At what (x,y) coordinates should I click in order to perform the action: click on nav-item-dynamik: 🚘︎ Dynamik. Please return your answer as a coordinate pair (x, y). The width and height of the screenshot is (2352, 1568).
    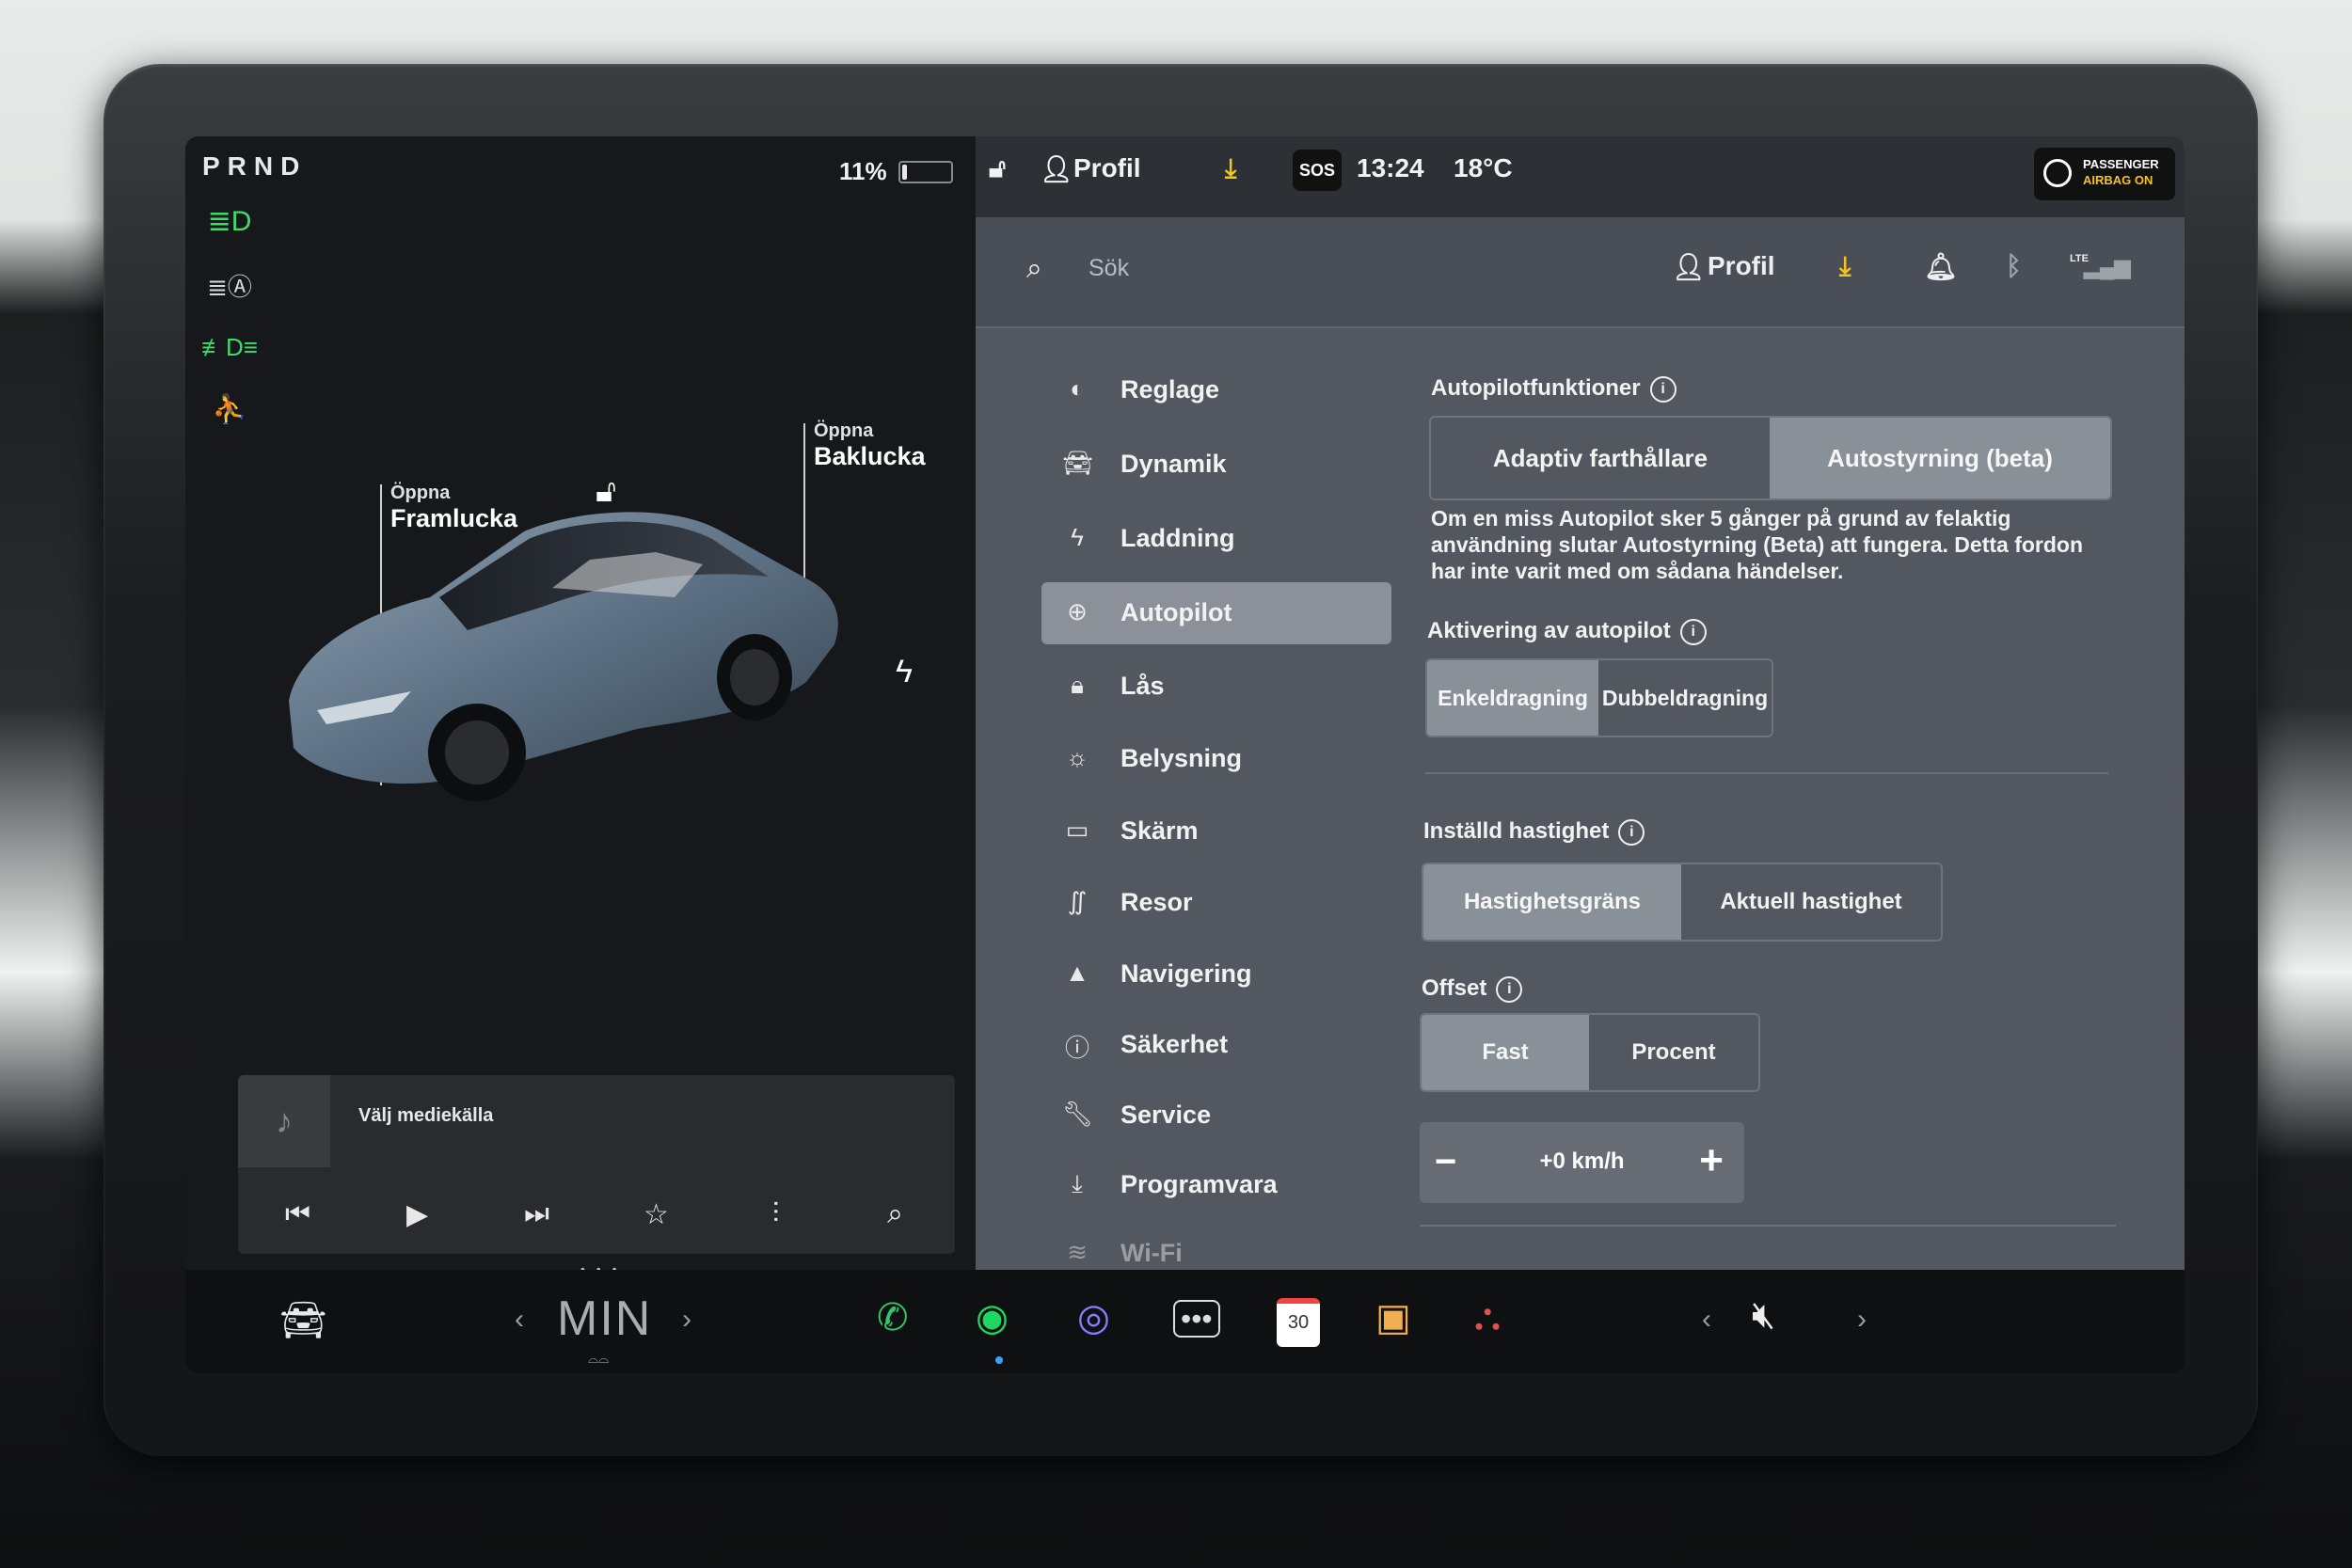
    Looking at the image, I should click on (1216, 465).